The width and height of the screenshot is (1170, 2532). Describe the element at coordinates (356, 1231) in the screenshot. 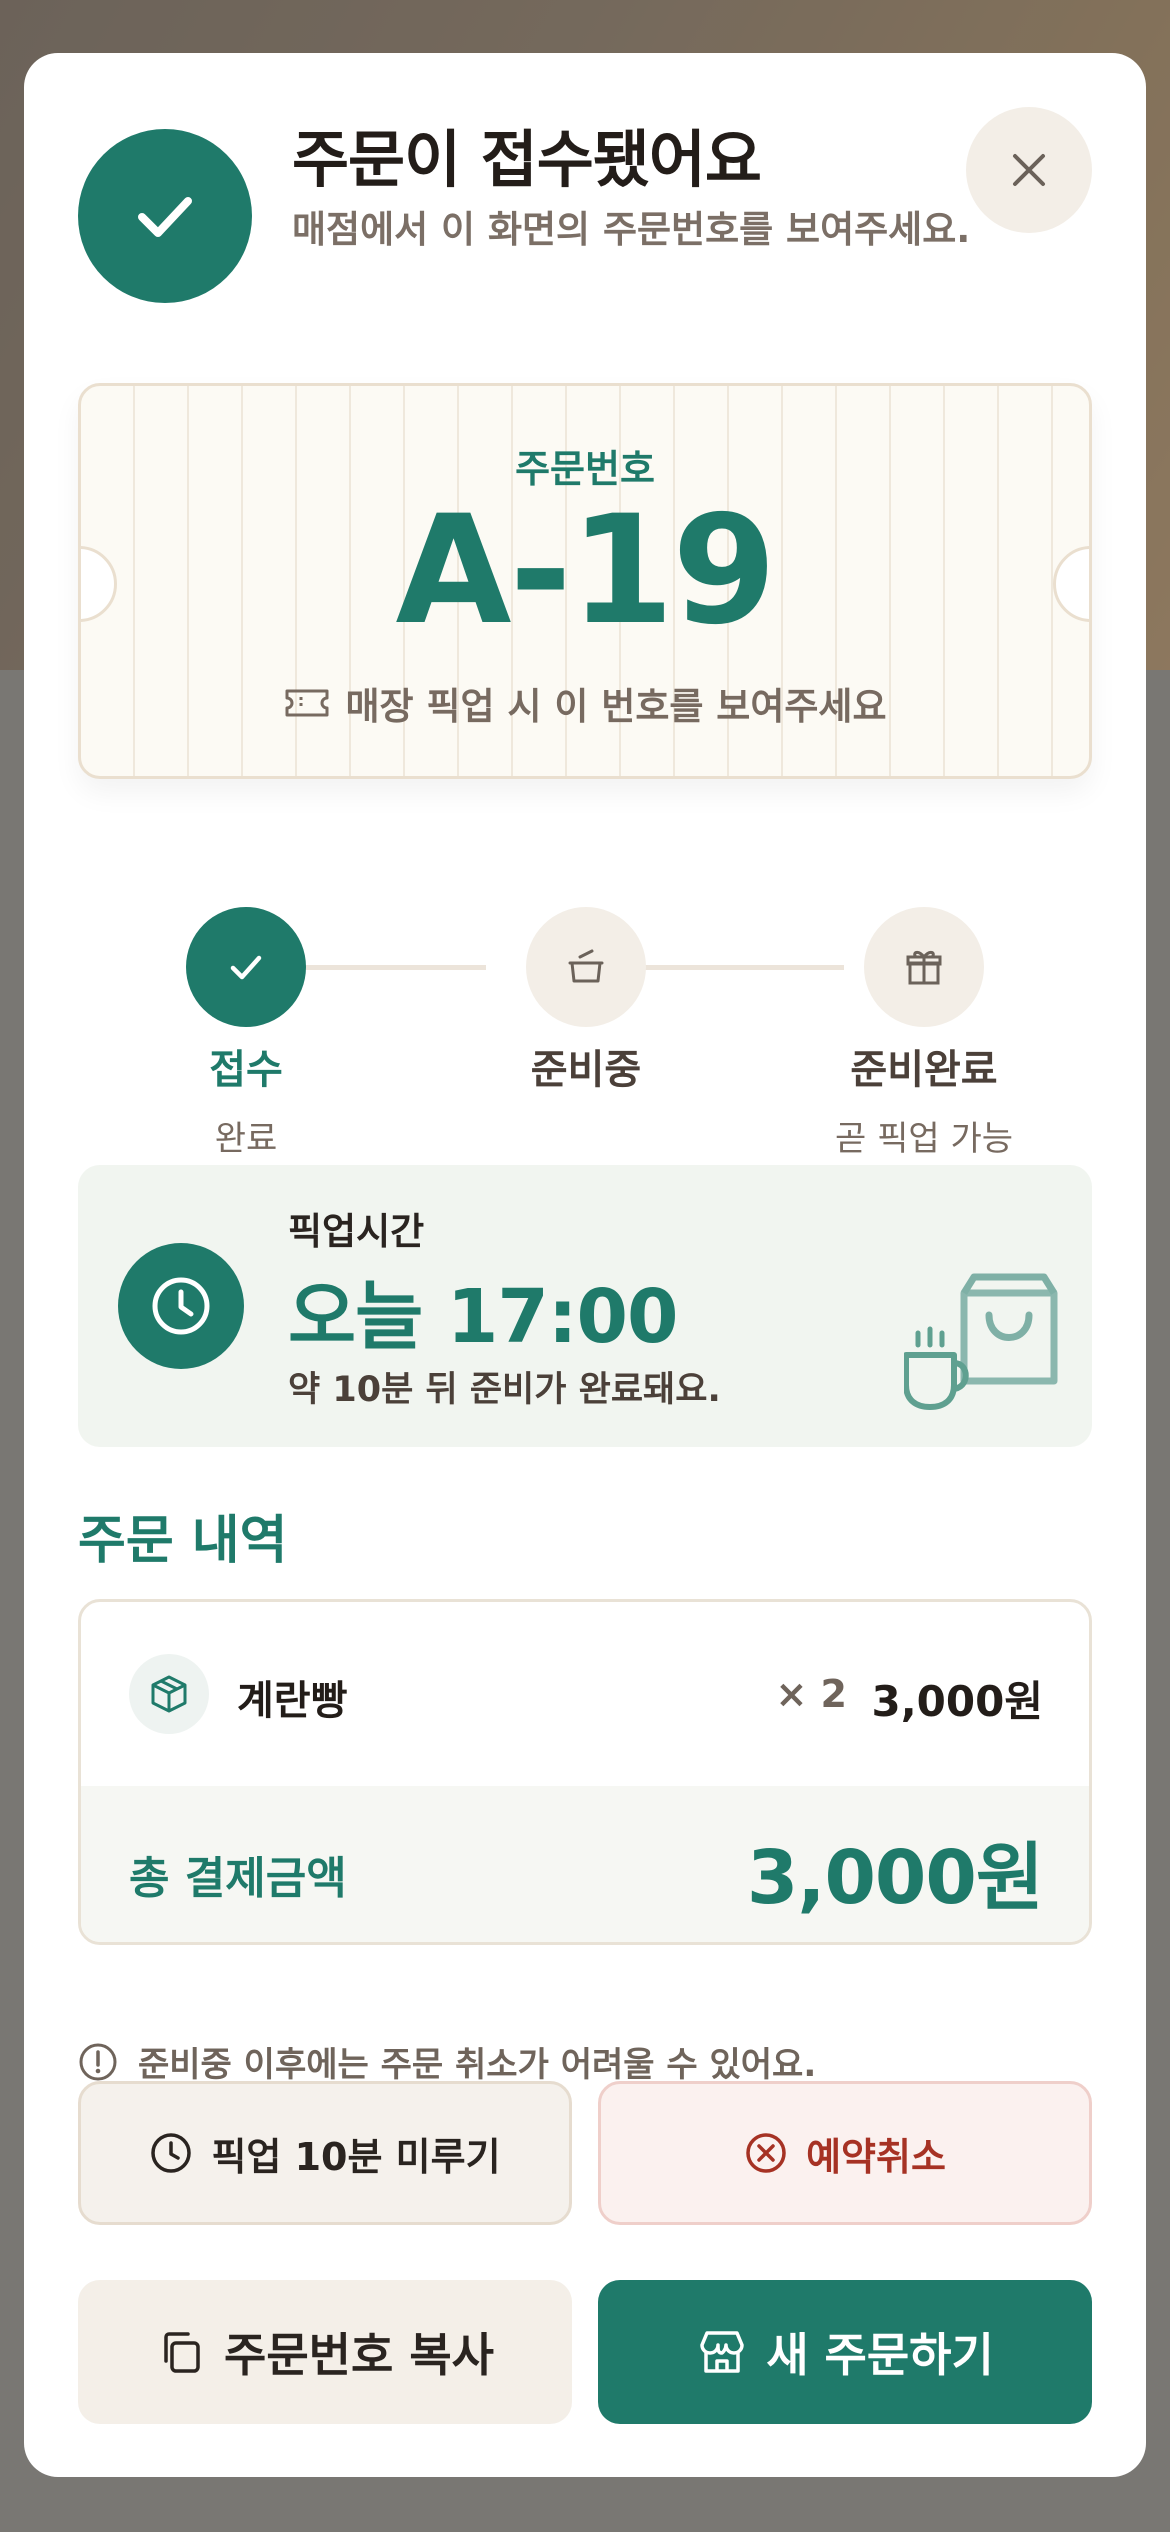

I see `pickup-label: 픽업시간` at that location.